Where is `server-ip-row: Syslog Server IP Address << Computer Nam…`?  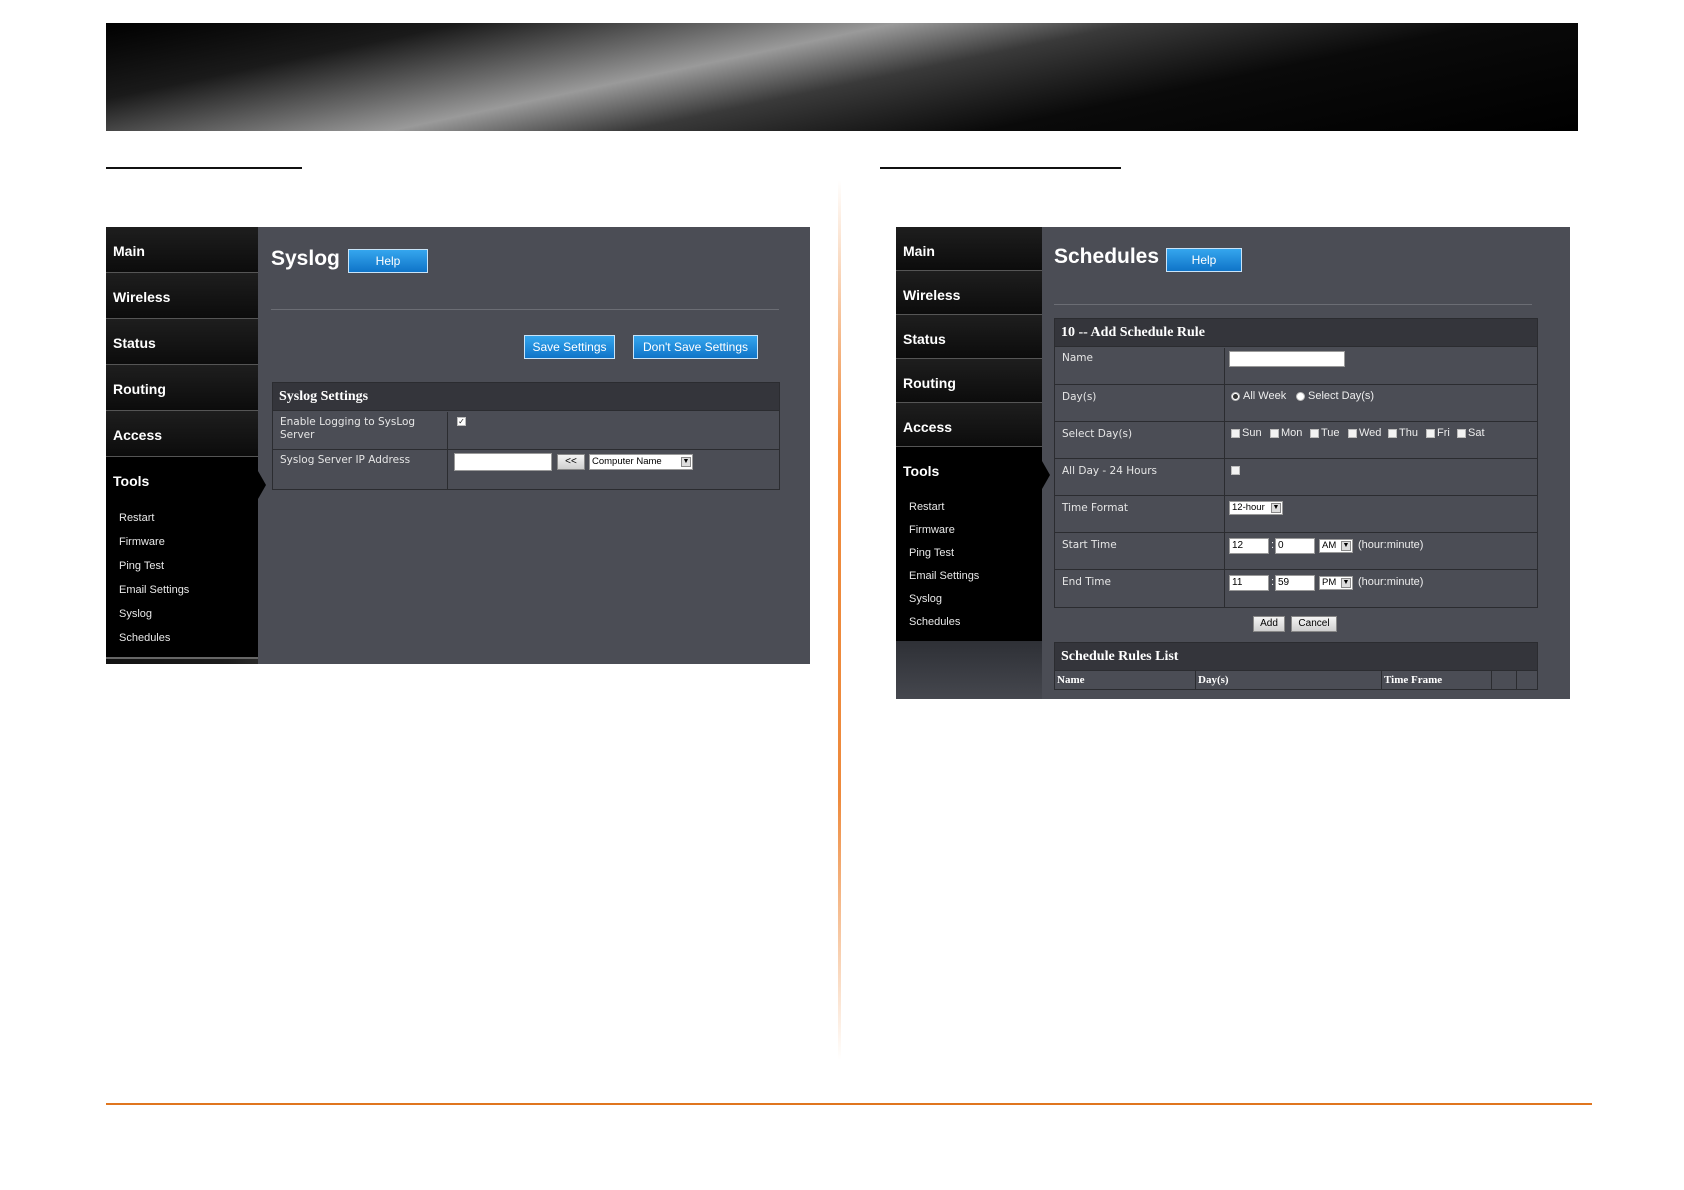
server-ip-row: Syslog Server IP Address << Computer Nam… is located at coordinates (526, 470).